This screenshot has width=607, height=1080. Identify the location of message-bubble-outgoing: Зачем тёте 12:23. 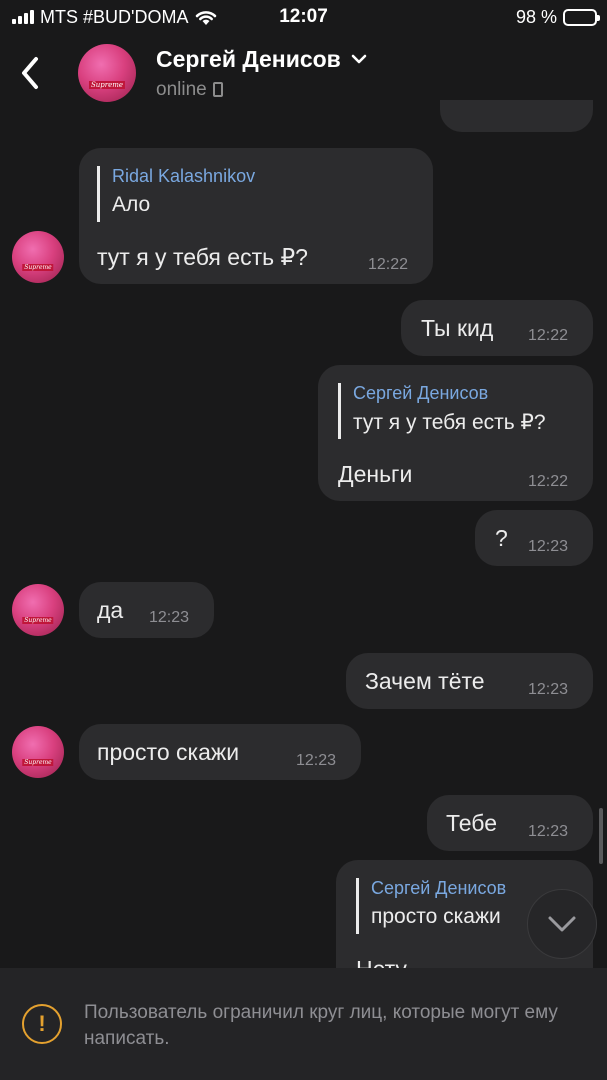
(469, 681).